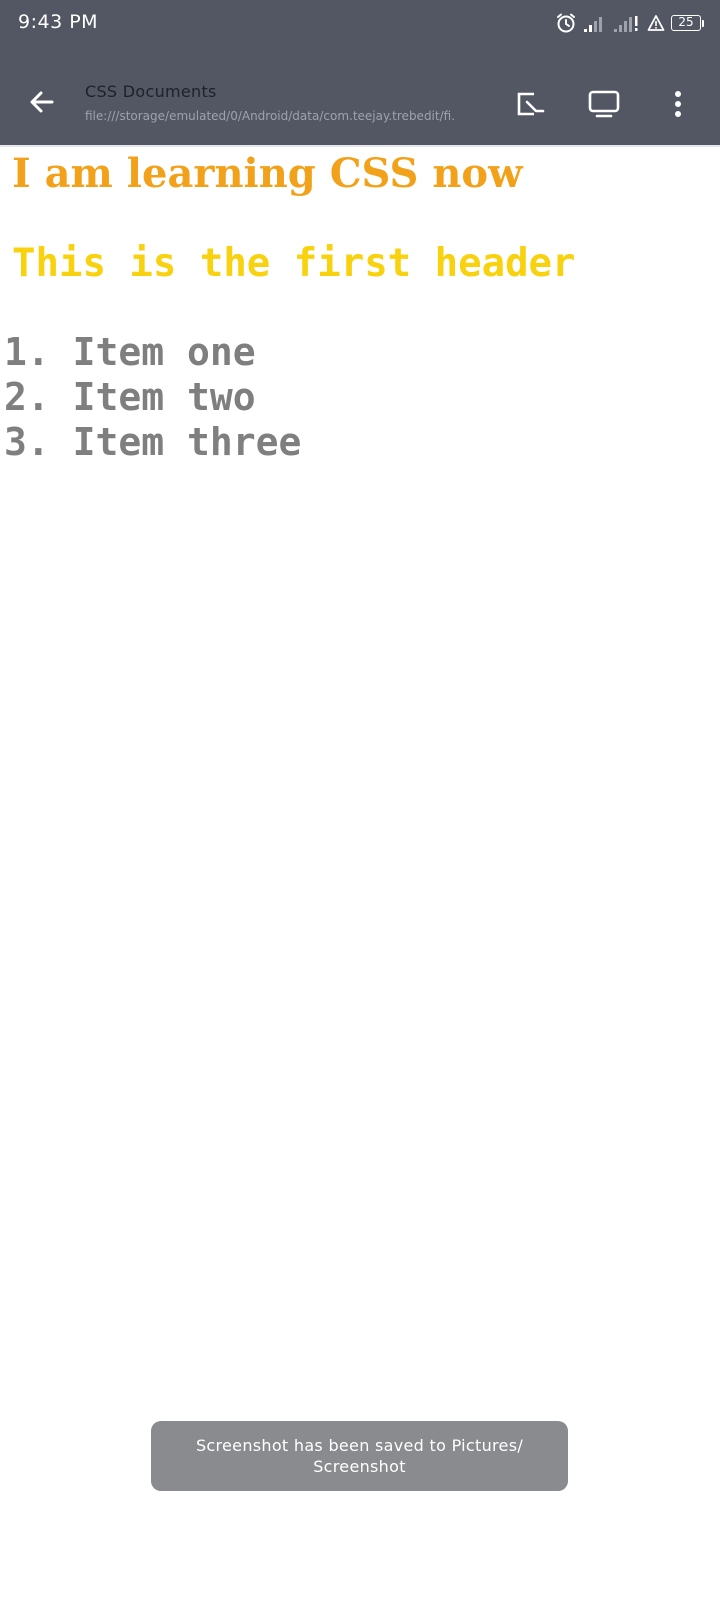 This screenshot has width=720, height=1600. I want to click on list-item: 3. Item three, so click(153, 442).